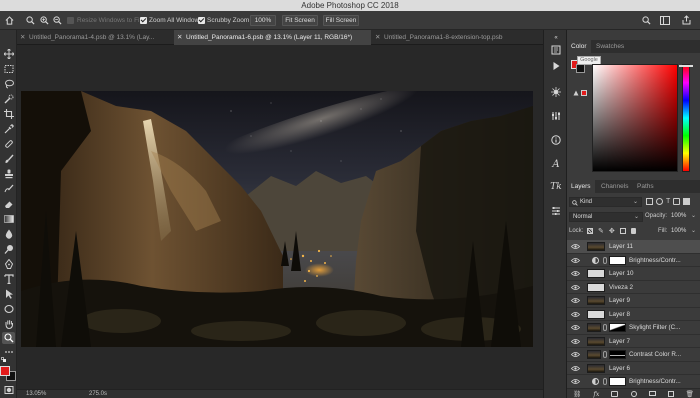 Image resolution: width=700 pixels, height=398 pixels. Describe the element at coordinates (649, 201) in the screenshot. I see `pixel-filter-icon` at that location.